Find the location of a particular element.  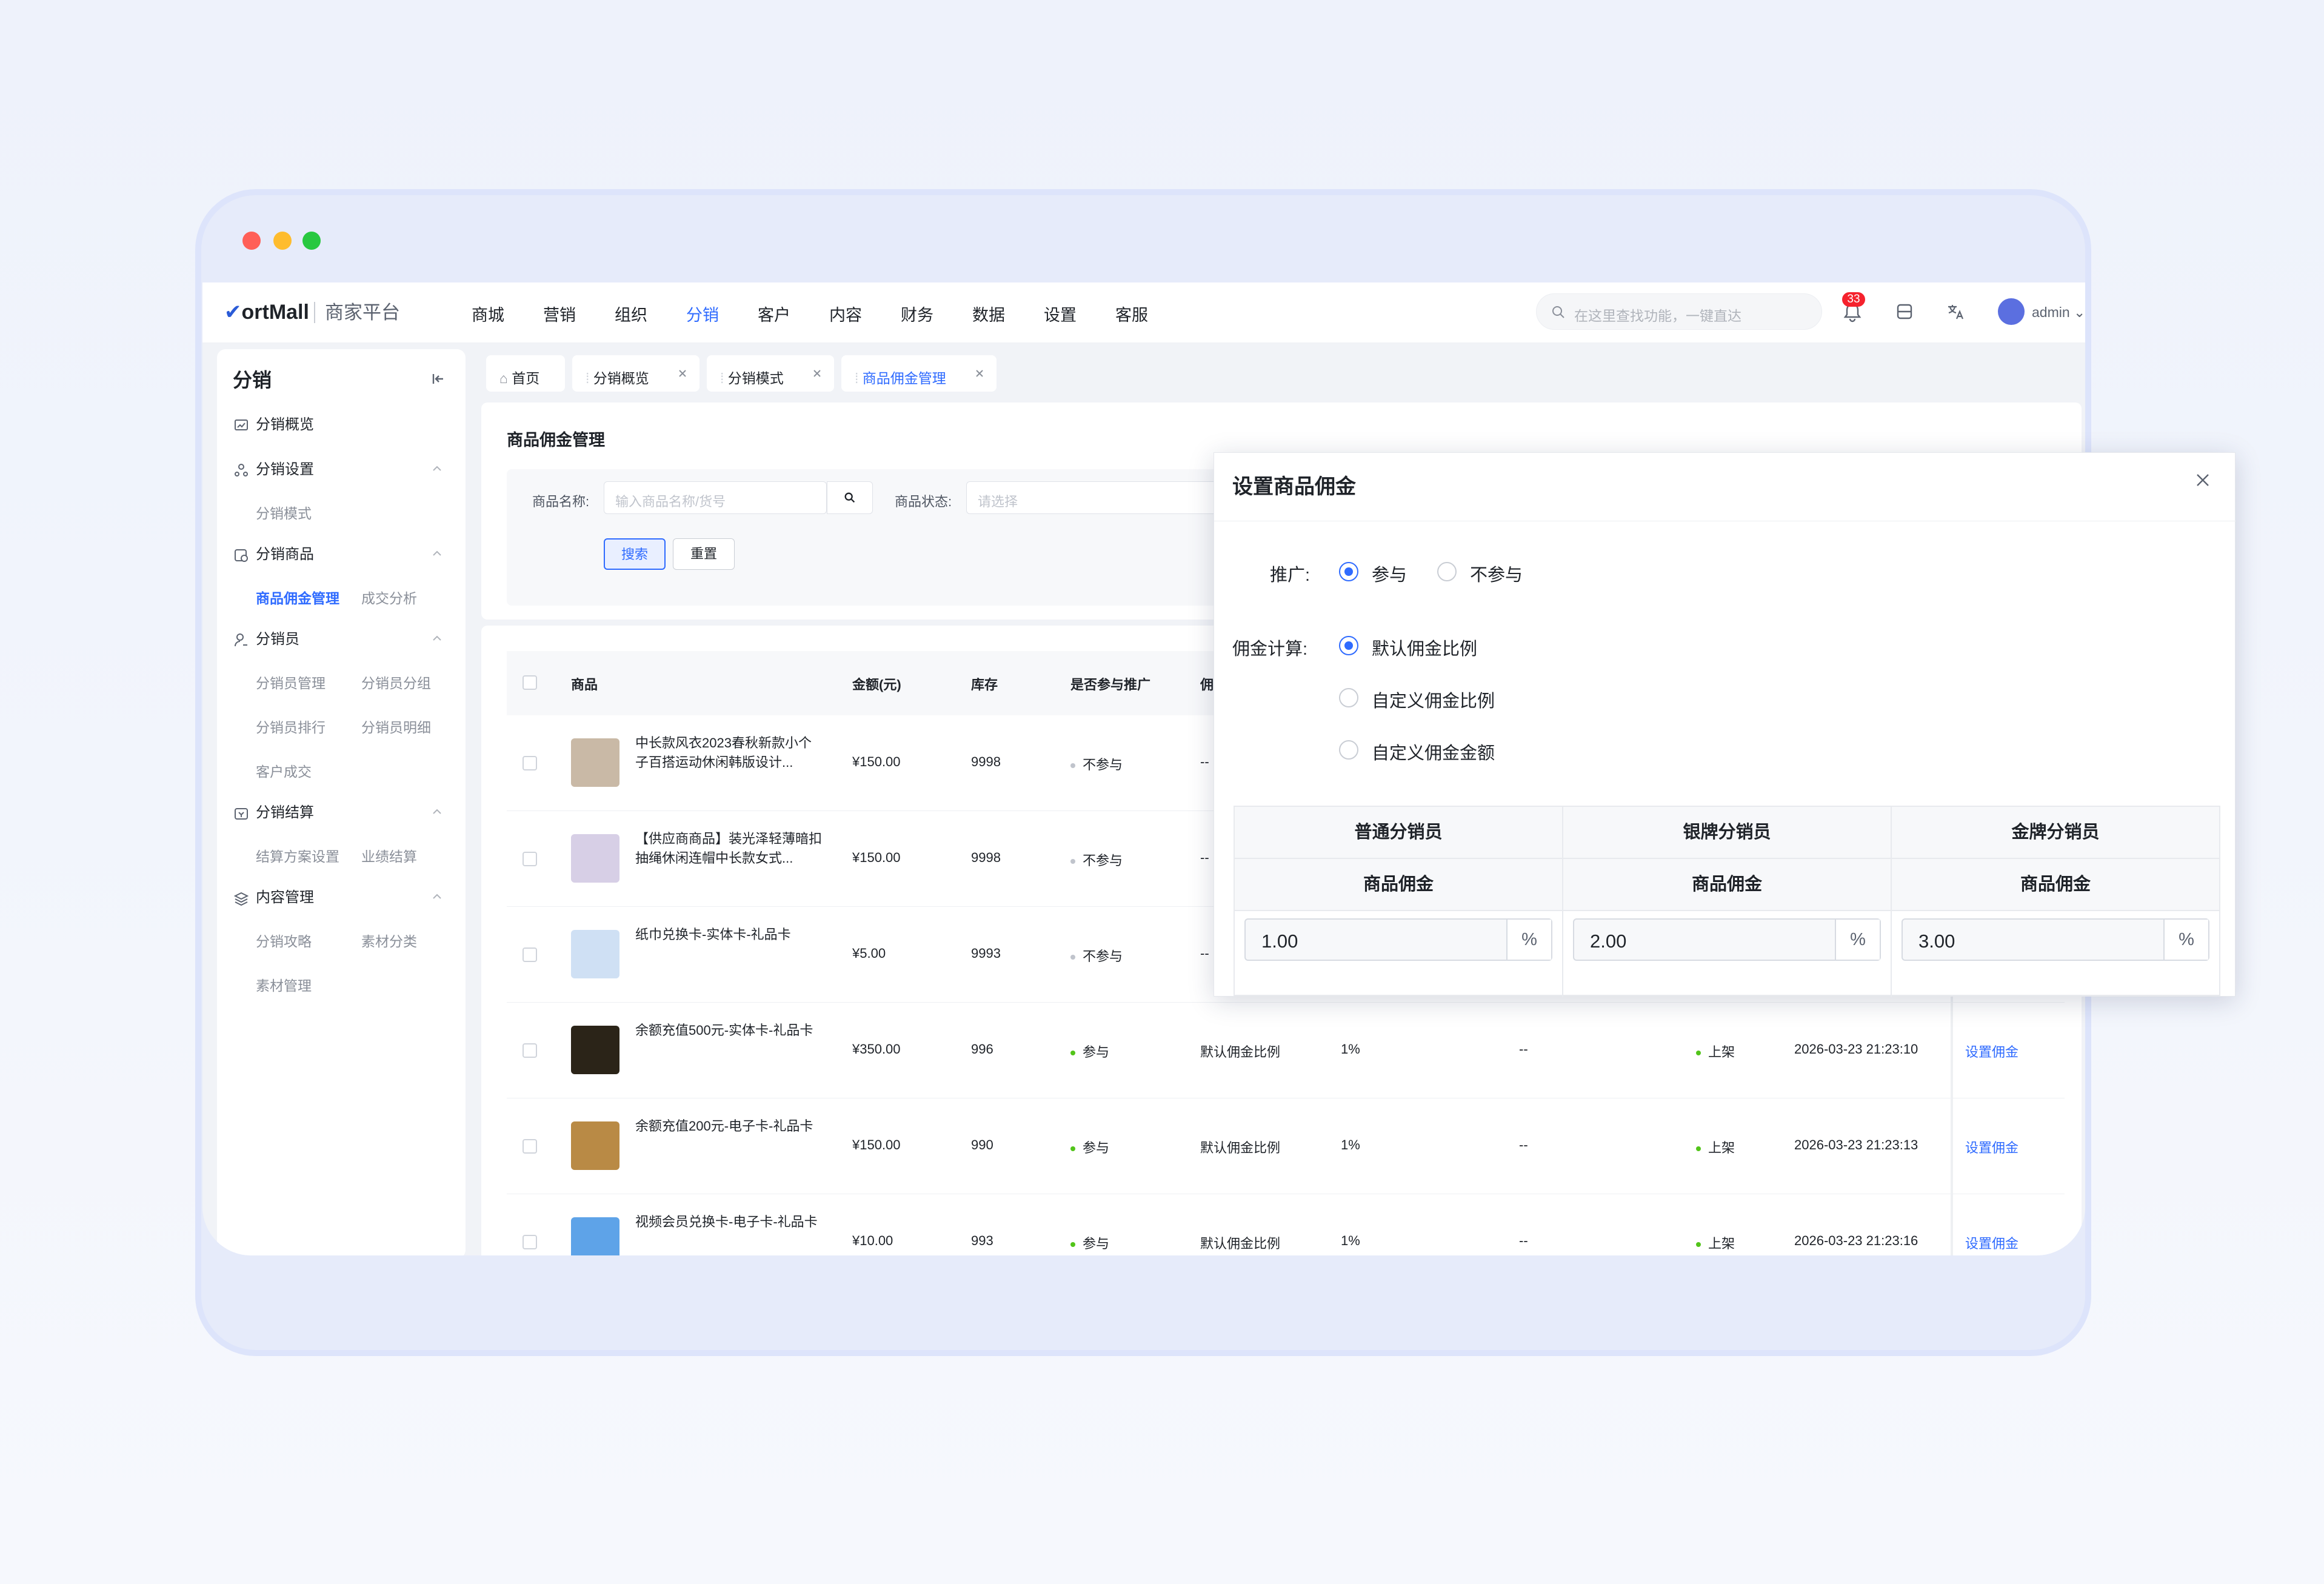

product-name: 余额充值500元-实体卡-礼品卡 is located at coordinates (729, 1030).